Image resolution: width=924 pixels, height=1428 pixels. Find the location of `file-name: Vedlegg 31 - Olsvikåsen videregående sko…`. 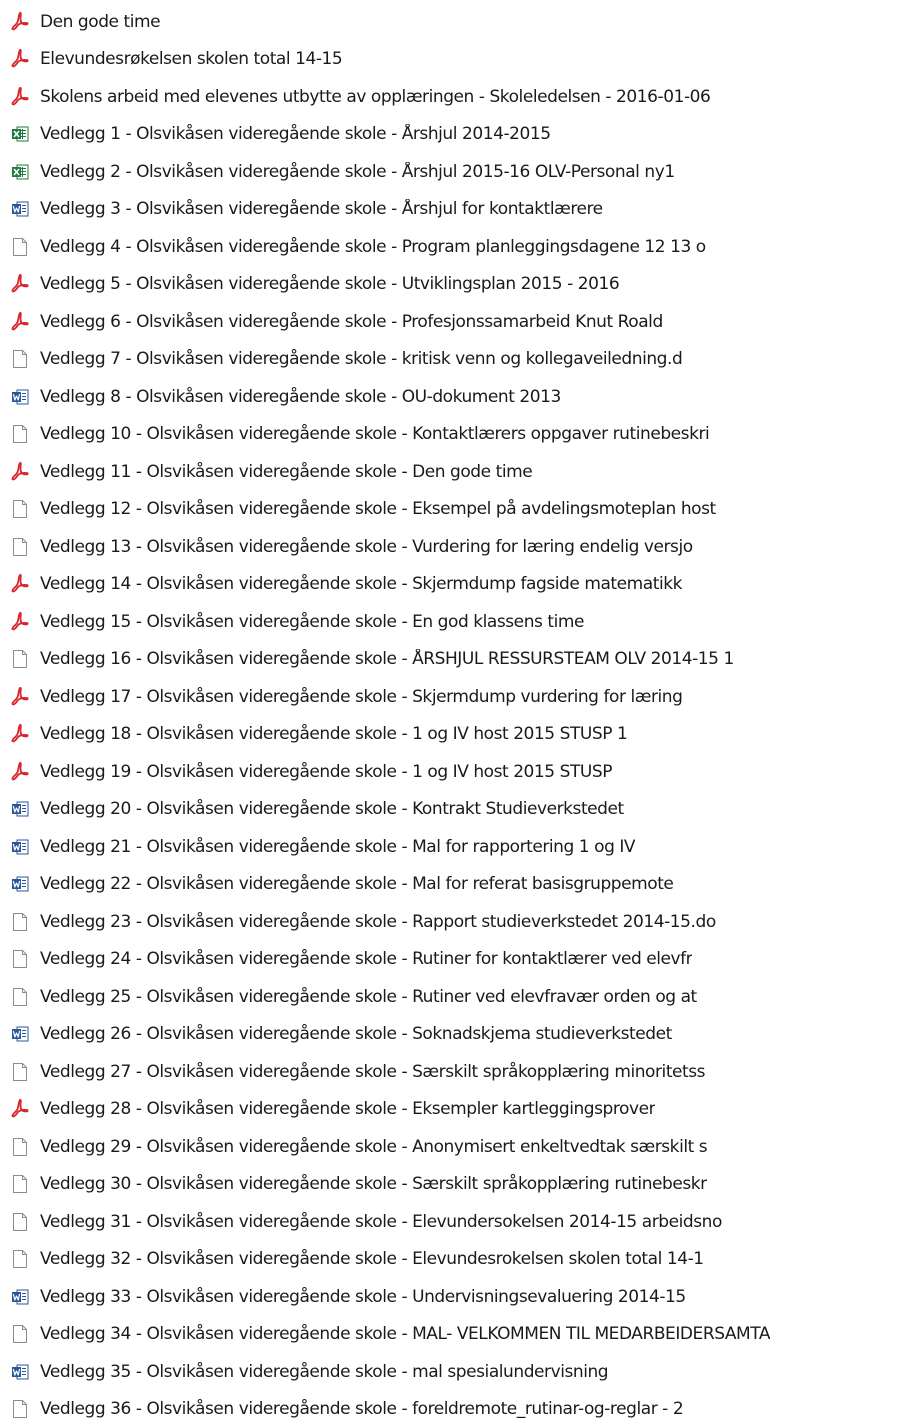

file-name: Vedlegg 31 - Olsvikåsen videregående sko… is located at coordinates (381, 1222).